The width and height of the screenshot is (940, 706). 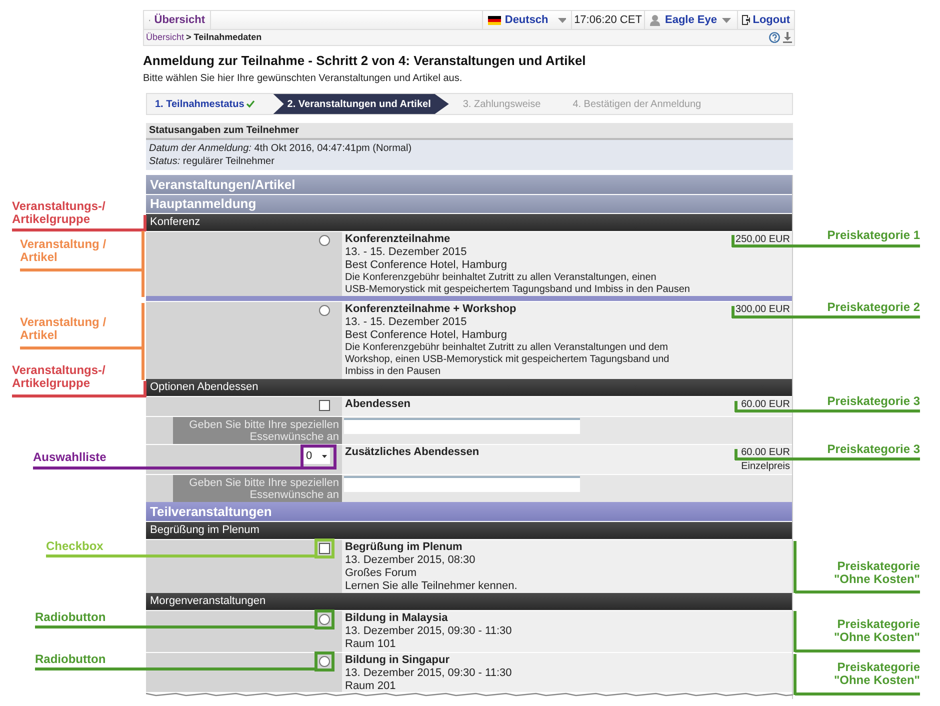 What do you see at coordinates (607, 20) in the screenshot?
I see `clock-text: 17:06:20 CET` at bounding box center [607, 20].